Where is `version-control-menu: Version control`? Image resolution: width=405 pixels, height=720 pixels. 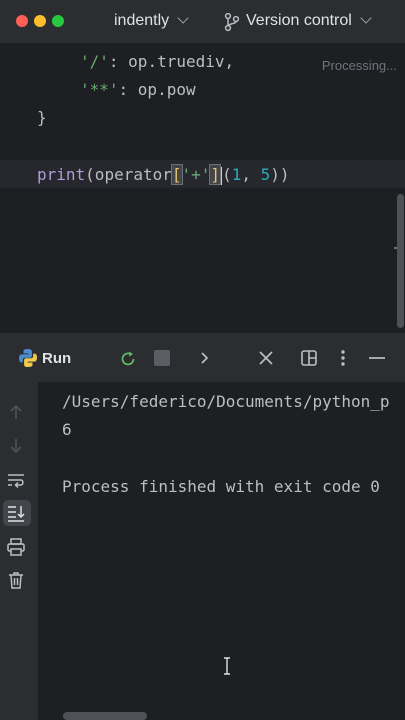 version-control-menu: Version control is located at coordinates (309, 21).